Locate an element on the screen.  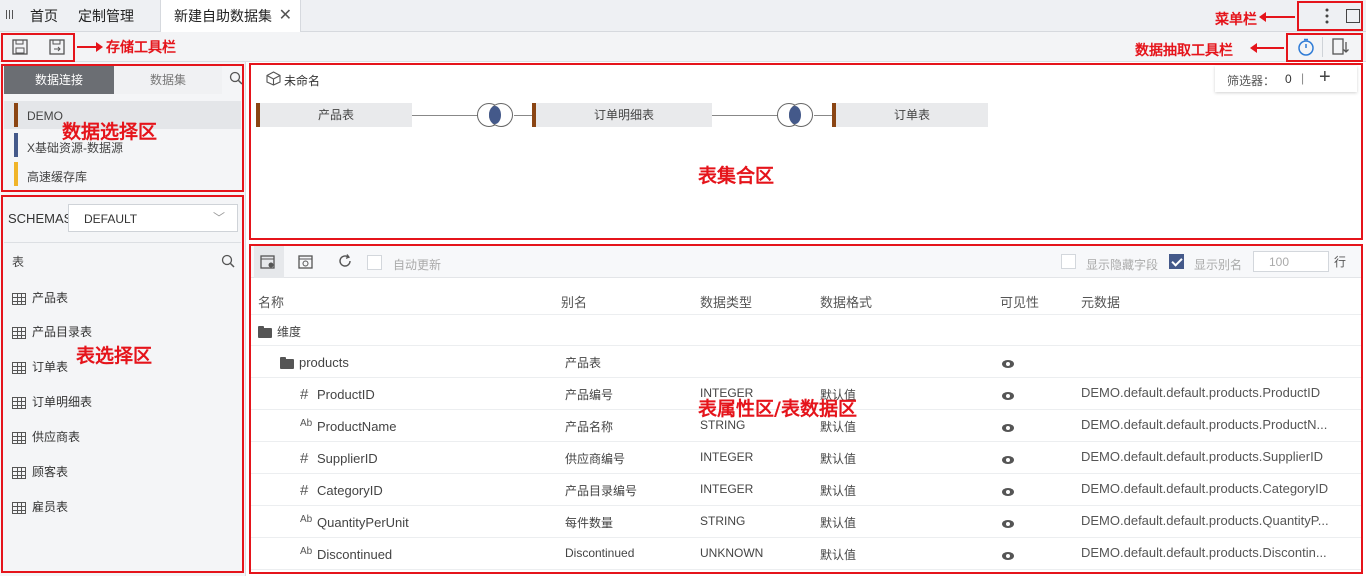
col-header-visibility: 可见性 is located at coordinates (1019, 301).